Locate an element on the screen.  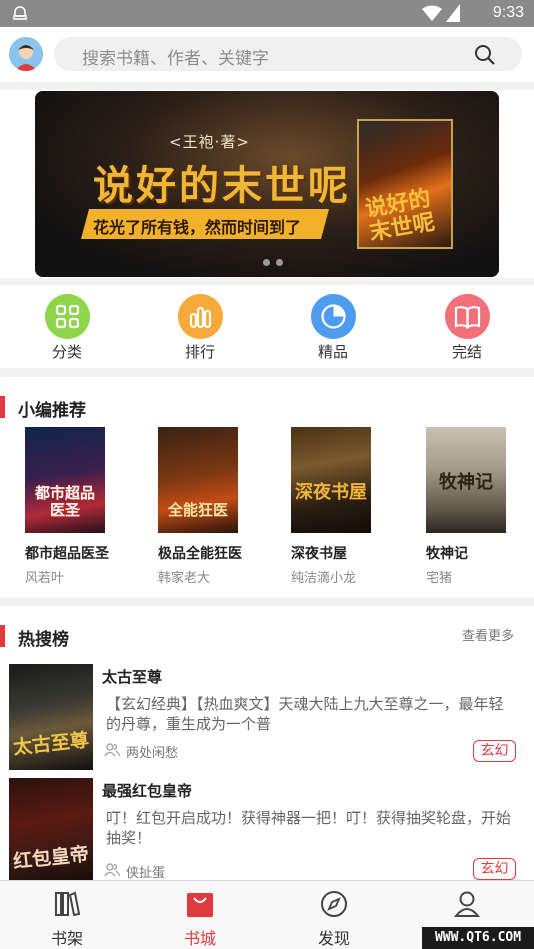
recommend-book: 全能狂医 极品全能狂医 韩家老大 is located at coordinates (200, 506).